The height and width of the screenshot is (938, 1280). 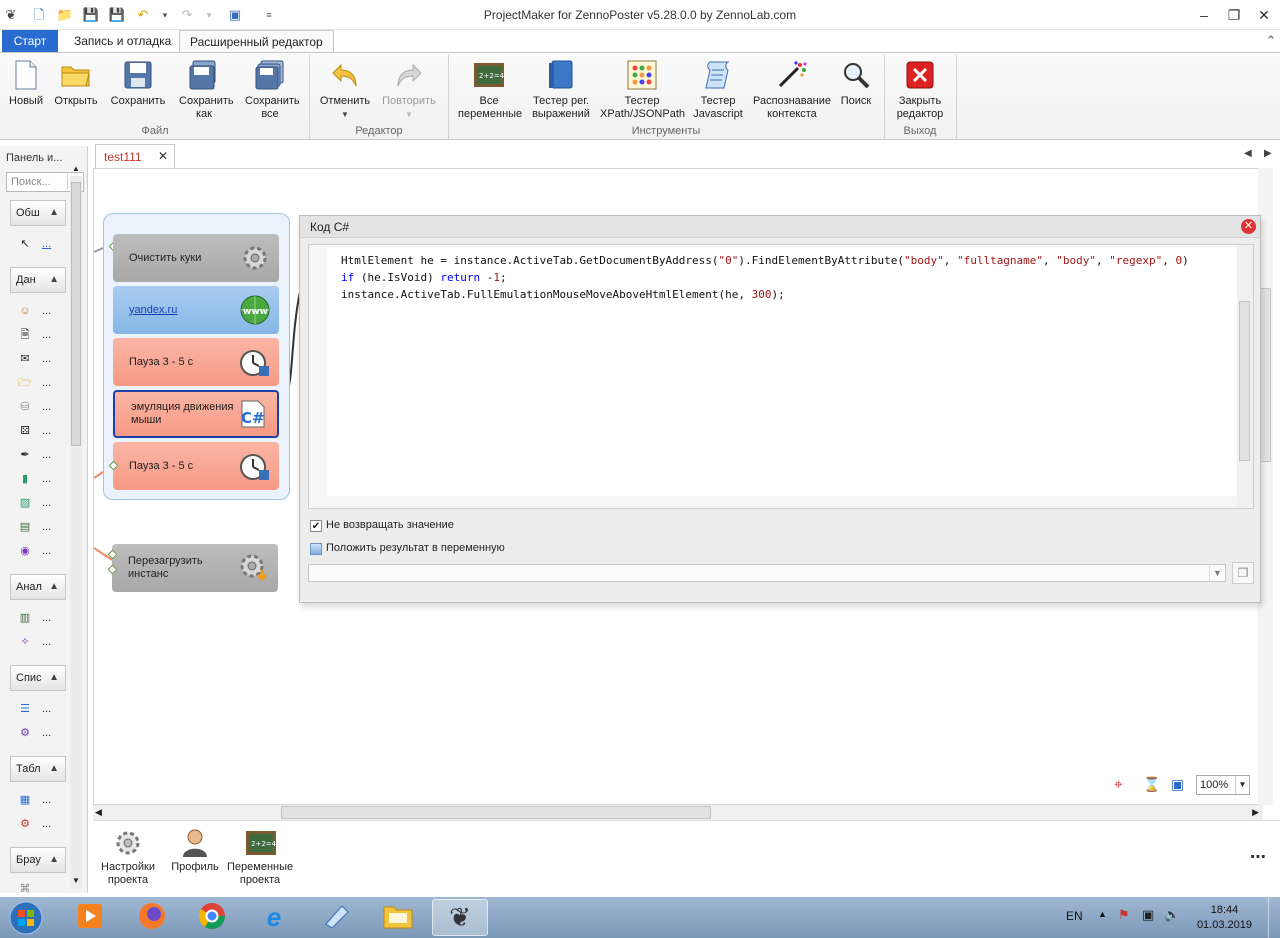 What do you see at coordinates (76, 170) in the screenshot?
I see `scroll-up-icon: ▲` at bounding box center [76, 170].